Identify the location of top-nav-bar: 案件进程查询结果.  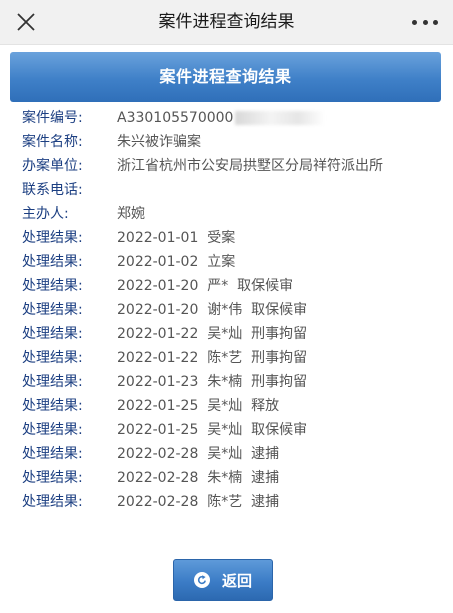
(226, 22).